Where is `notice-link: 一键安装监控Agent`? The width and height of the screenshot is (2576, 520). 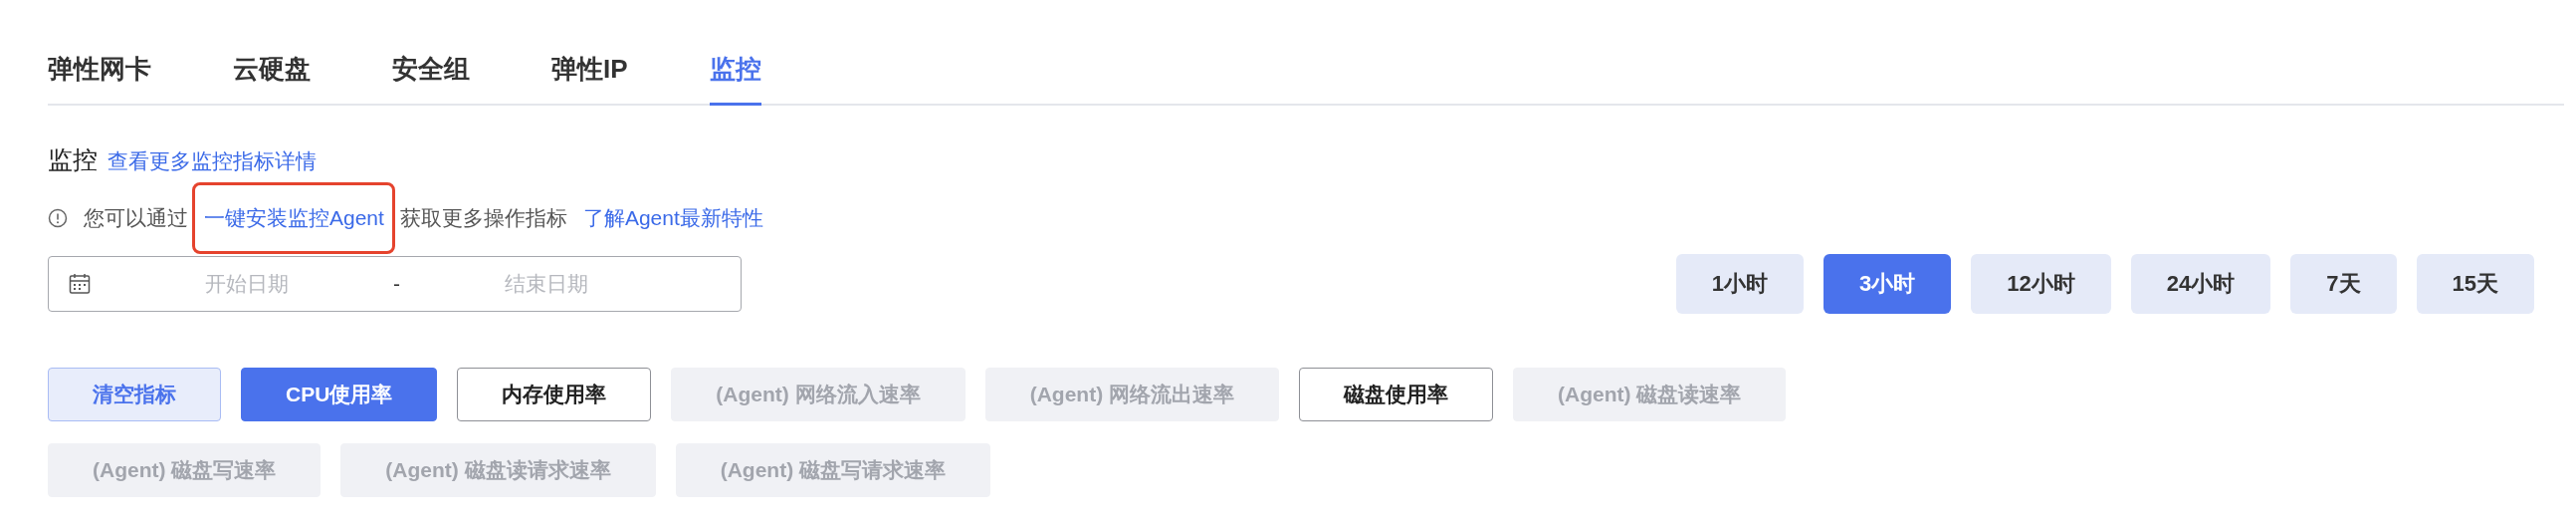 notice-link: 一键安装监控Agent is located at coordinates (294, 217).